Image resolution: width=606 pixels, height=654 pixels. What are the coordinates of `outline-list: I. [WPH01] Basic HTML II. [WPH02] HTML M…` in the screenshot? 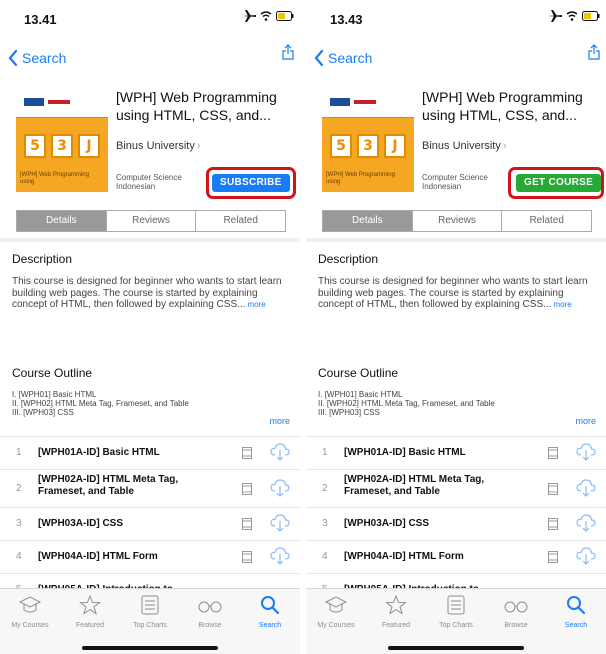 It's located at (448, 403).